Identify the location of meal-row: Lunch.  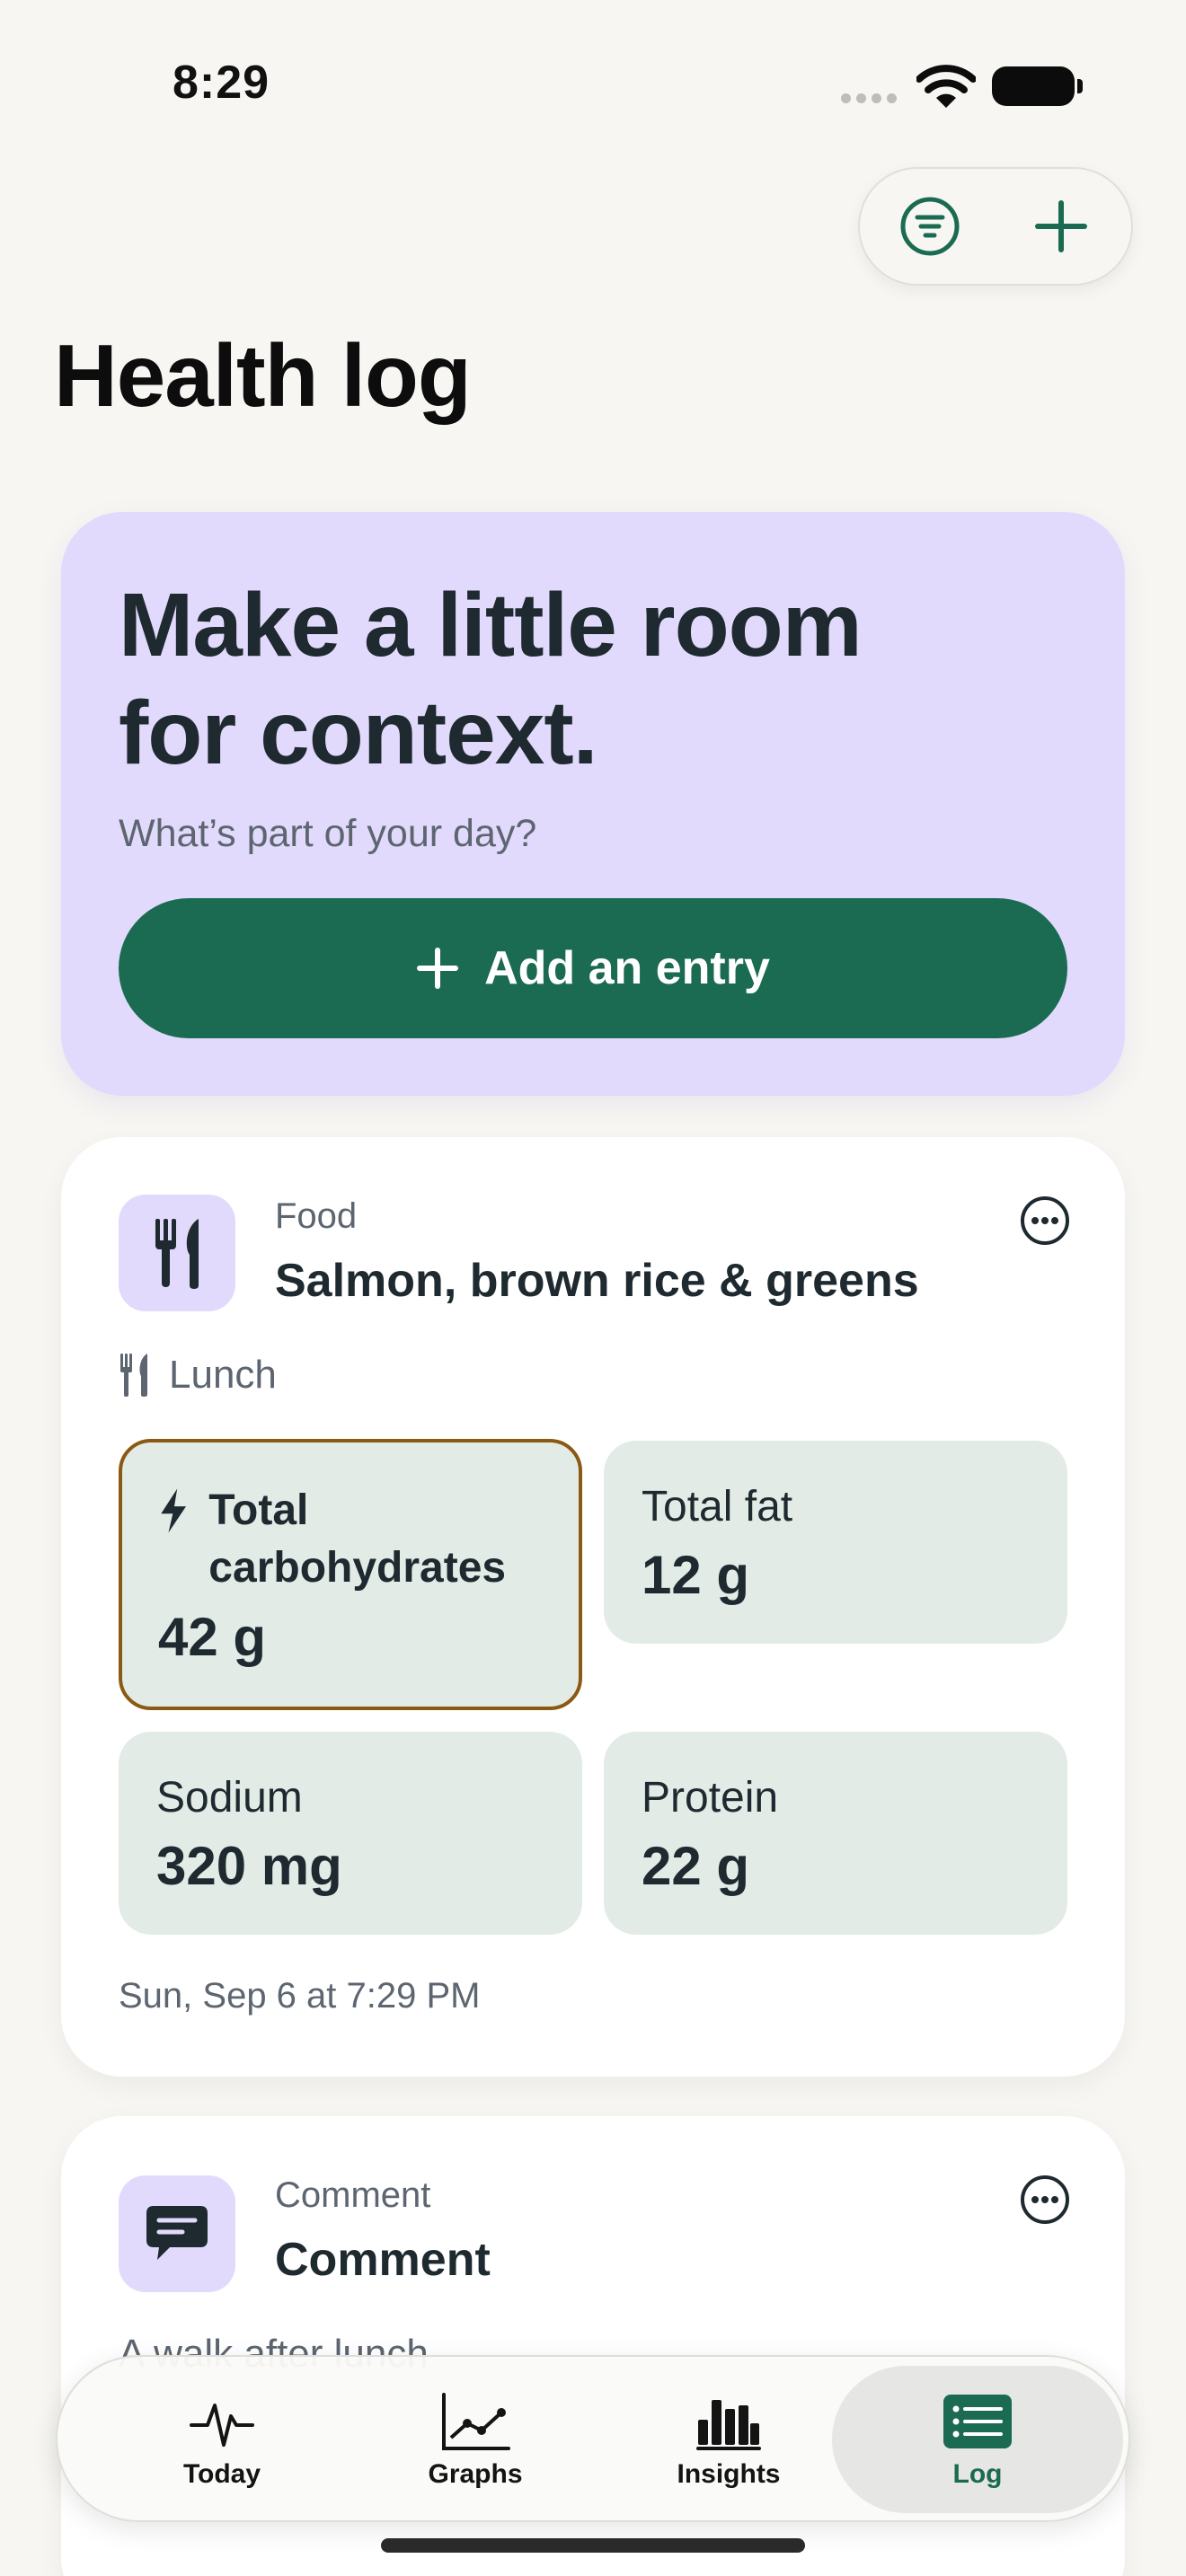
(198, 1375).